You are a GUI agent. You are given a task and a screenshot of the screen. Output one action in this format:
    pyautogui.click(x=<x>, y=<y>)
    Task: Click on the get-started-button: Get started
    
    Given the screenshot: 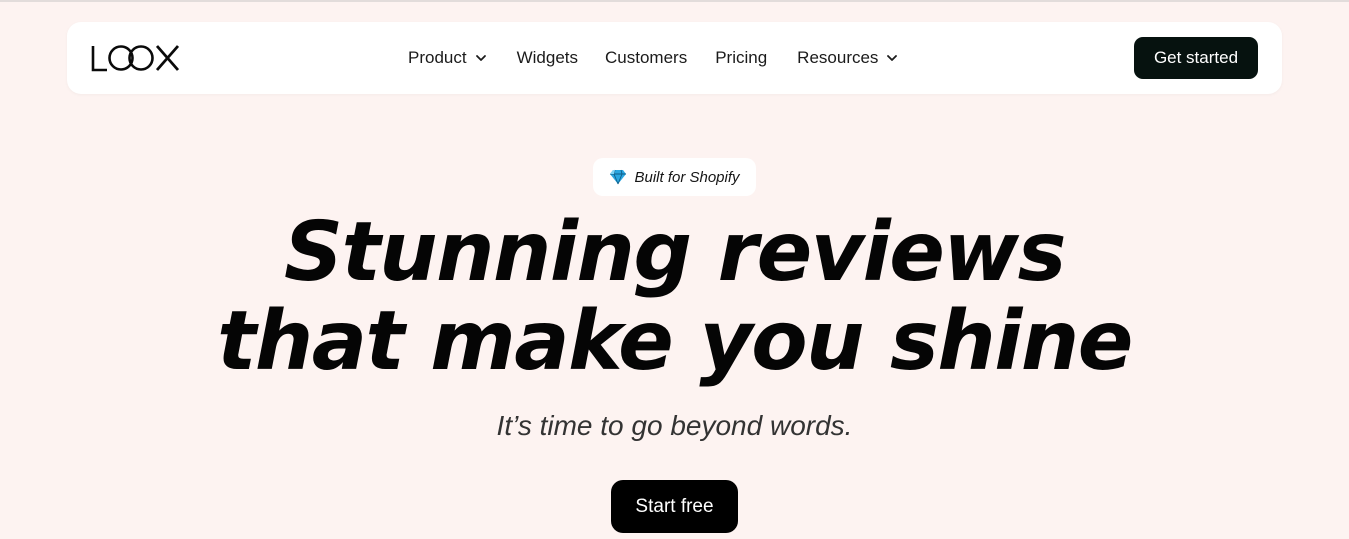 What is the action you would take?
    pyautogui.click(x=1196, y=58)
    